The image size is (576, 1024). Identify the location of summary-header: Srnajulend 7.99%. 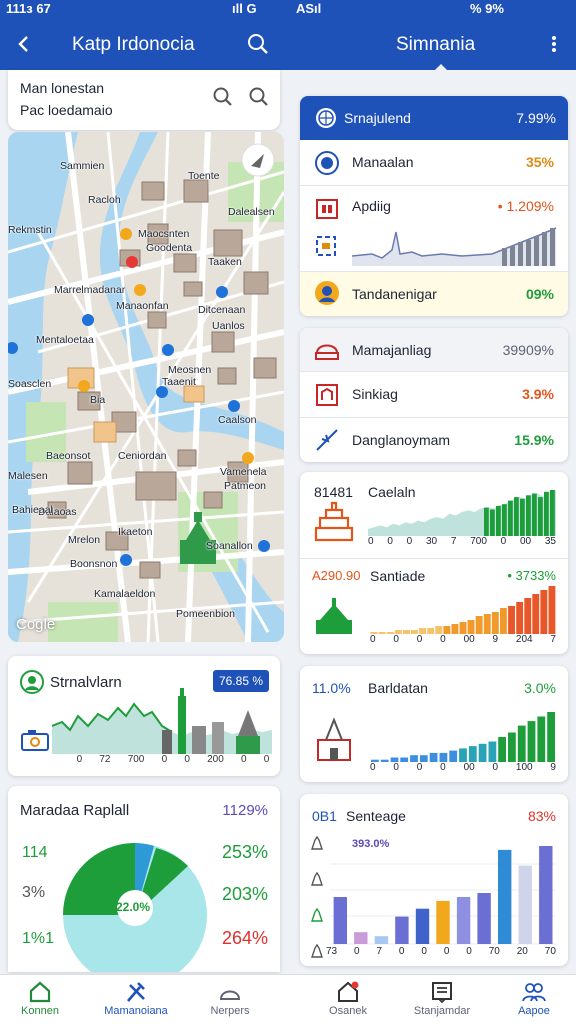
(434, 118).